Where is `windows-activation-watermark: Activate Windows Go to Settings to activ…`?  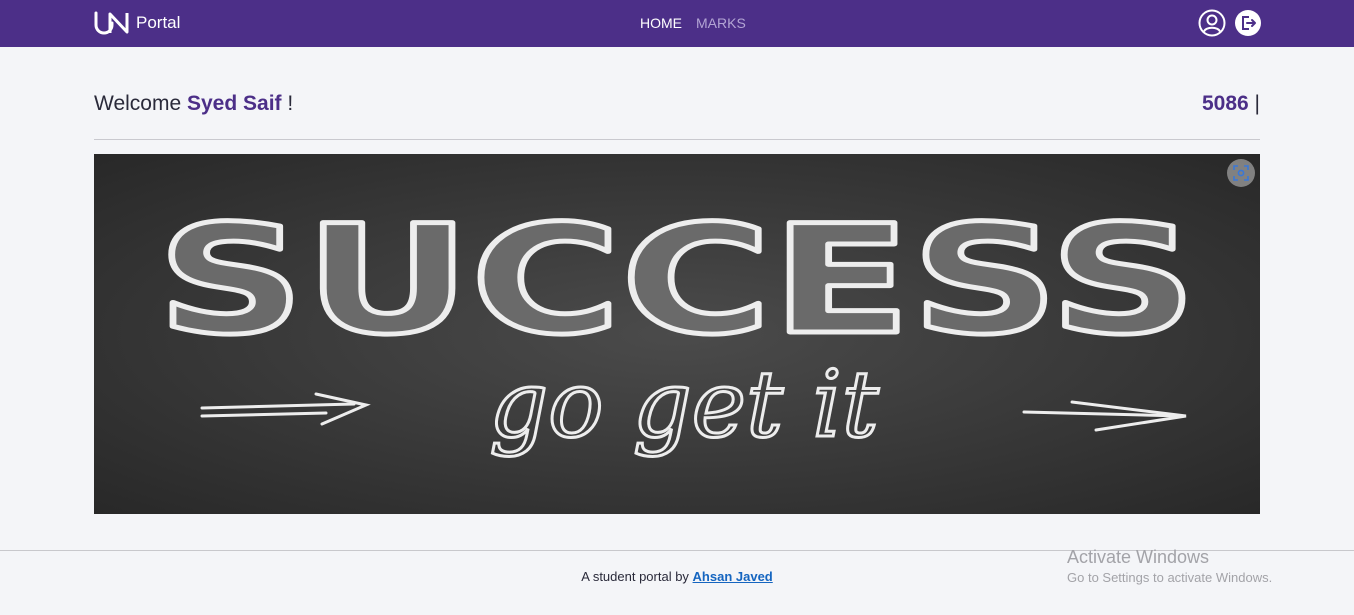
windows-activation-watermark: Activate Windows Go to Settings to activ… is located at coordinates (1169, 567).